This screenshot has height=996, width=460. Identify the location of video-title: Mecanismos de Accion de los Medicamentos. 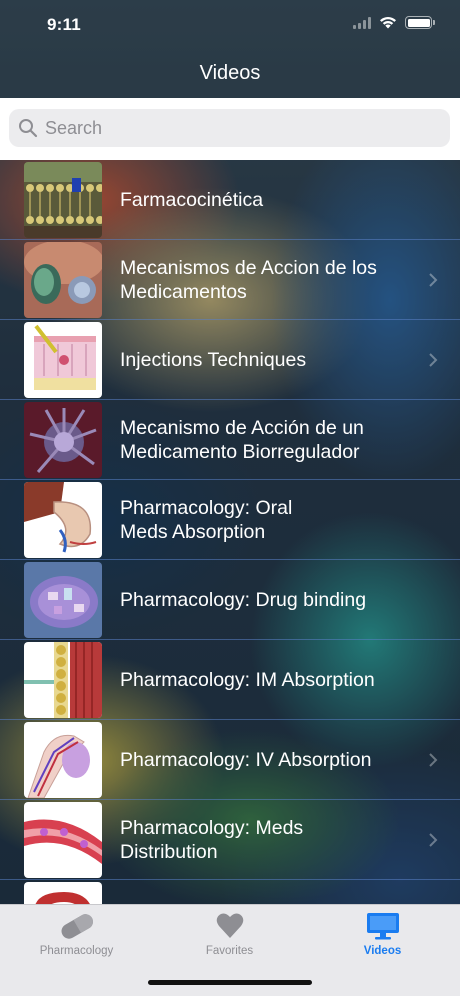
(248, 279).